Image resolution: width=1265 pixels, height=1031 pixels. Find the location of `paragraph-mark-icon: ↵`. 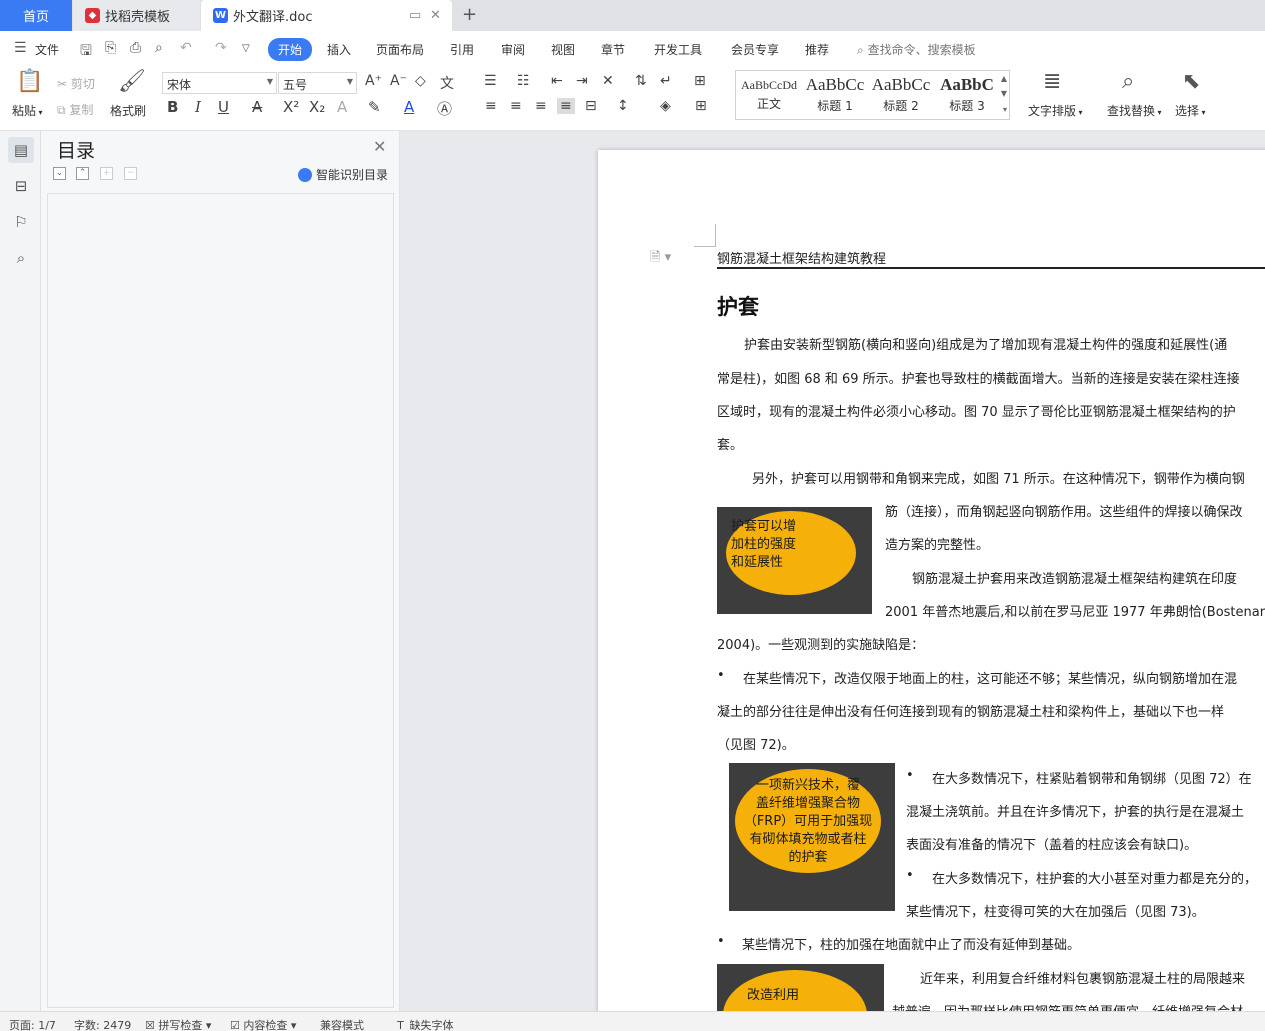

paragraph-mark-icon: ↵ is located at coordinates (666, 81).